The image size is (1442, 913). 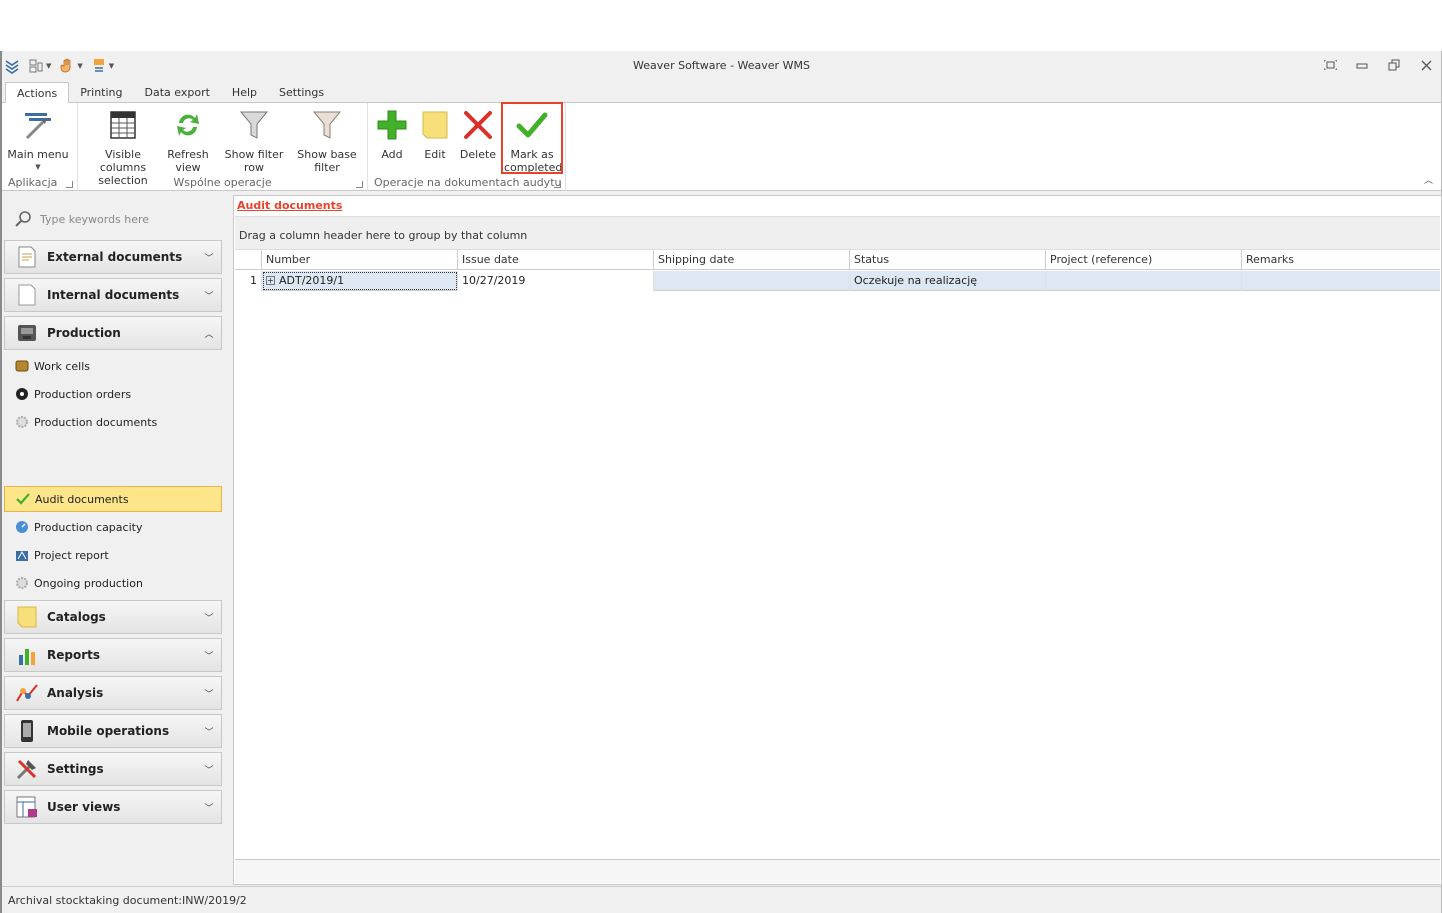 I want to click on column-header-shipping-date: Shipping date, so click(x=752, y=260).